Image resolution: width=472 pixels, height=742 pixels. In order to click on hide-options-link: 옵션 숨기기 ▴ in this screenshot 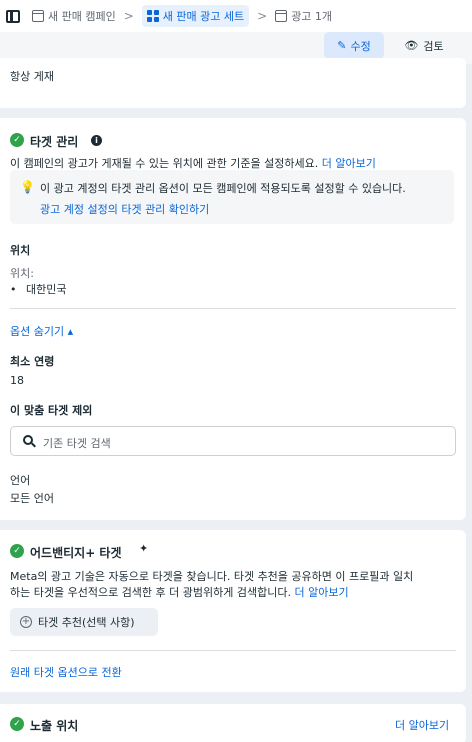, I will do `click(41, 331)`.